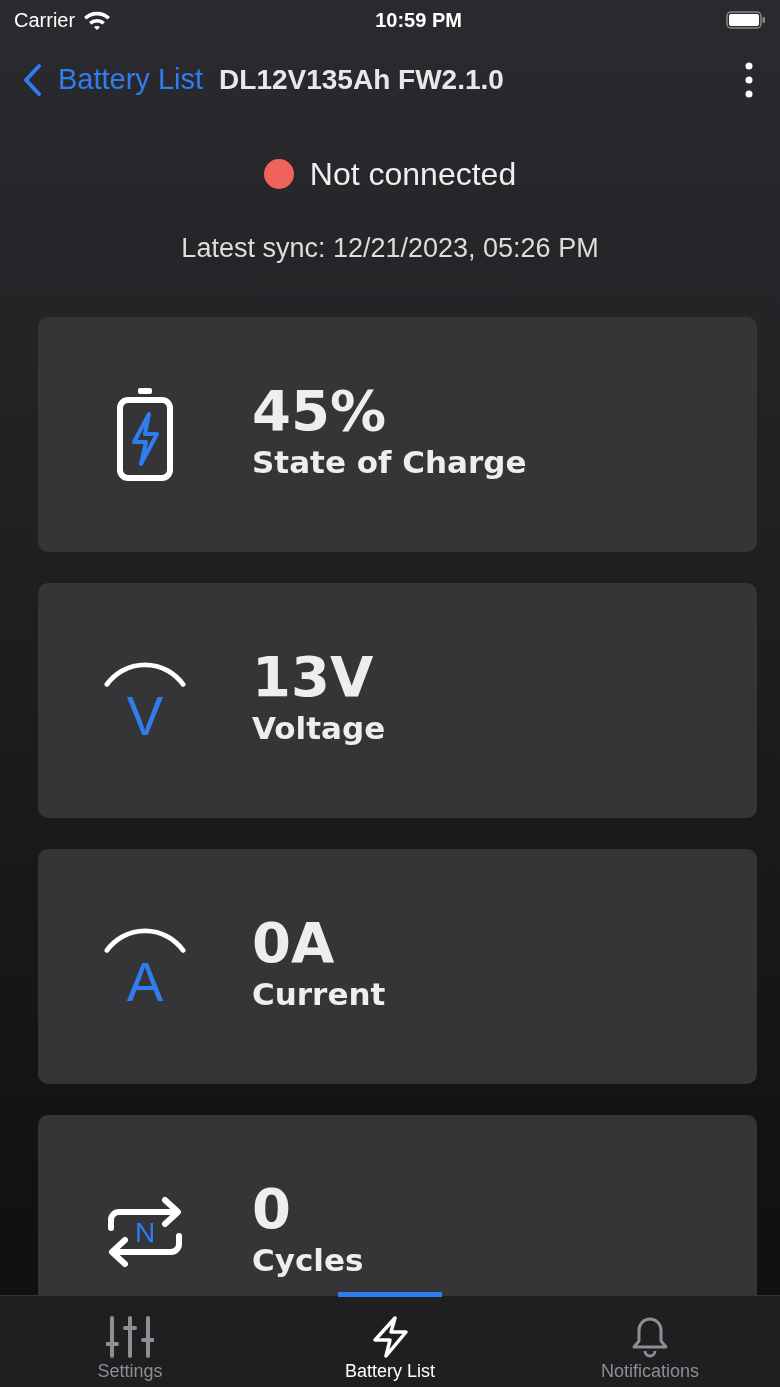 This screenshot has width=780, height=1387. What do you see at coordinates (313, 676) in the screenshot?
I see `metric-value: 13V` at bounding box center [313, 676].